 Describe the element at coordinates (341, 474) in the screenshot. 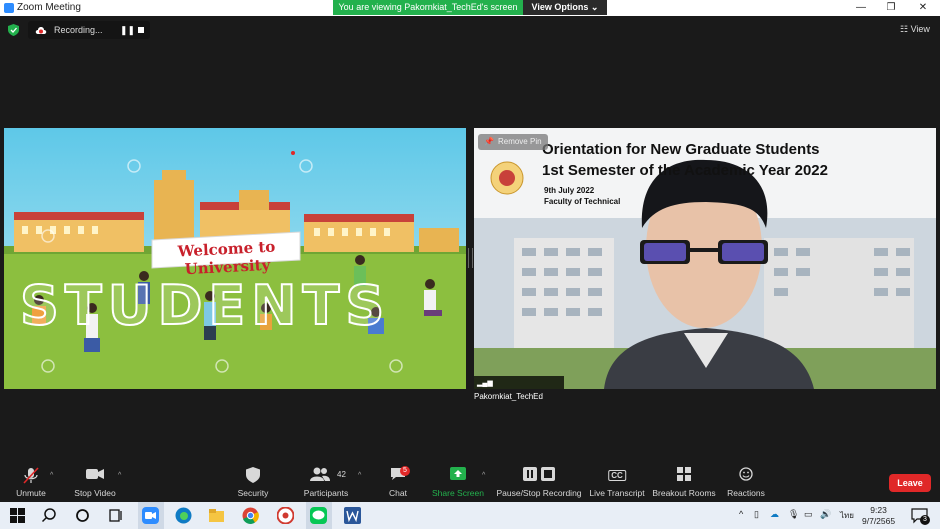

I see `participants-count: 42` at that location.